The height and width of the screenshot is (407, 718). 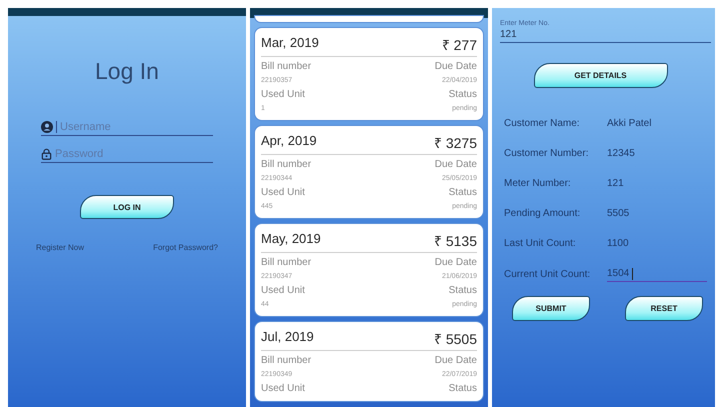 What do you see at coordinates (547, 154) in the screenshot?
I see `detail-label: Customer Number:` at bounding box center [547, 154].